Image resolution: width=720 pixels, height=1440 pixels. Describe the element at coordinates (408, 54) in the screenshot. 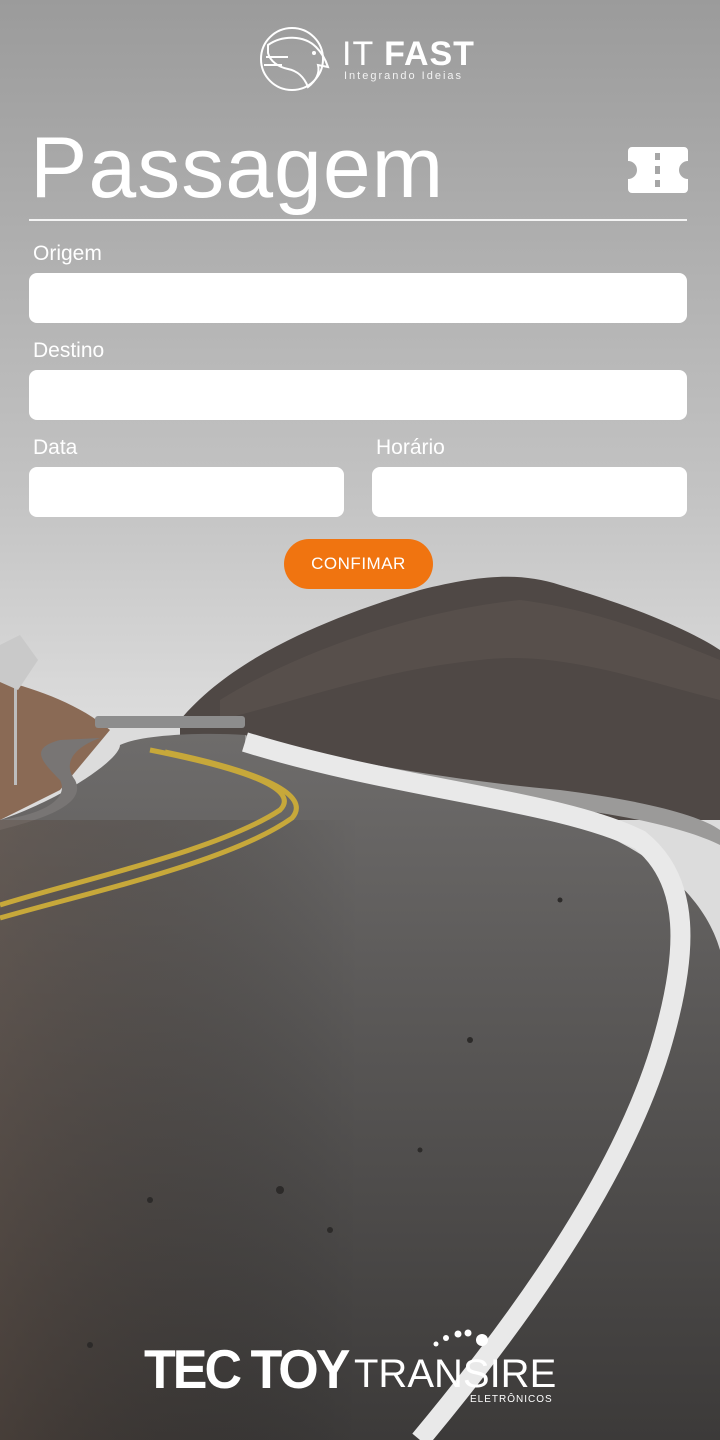

I see `logo-brand: IT FAST` at that location.